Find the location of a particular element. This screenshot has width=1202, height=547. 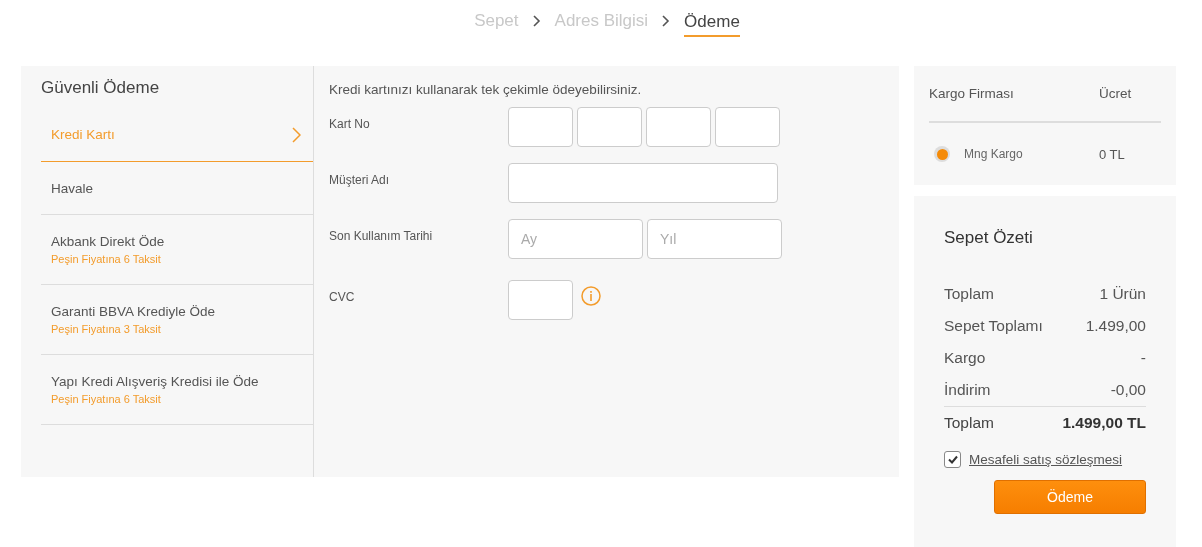

name-field is located at coordinates (643, 183).